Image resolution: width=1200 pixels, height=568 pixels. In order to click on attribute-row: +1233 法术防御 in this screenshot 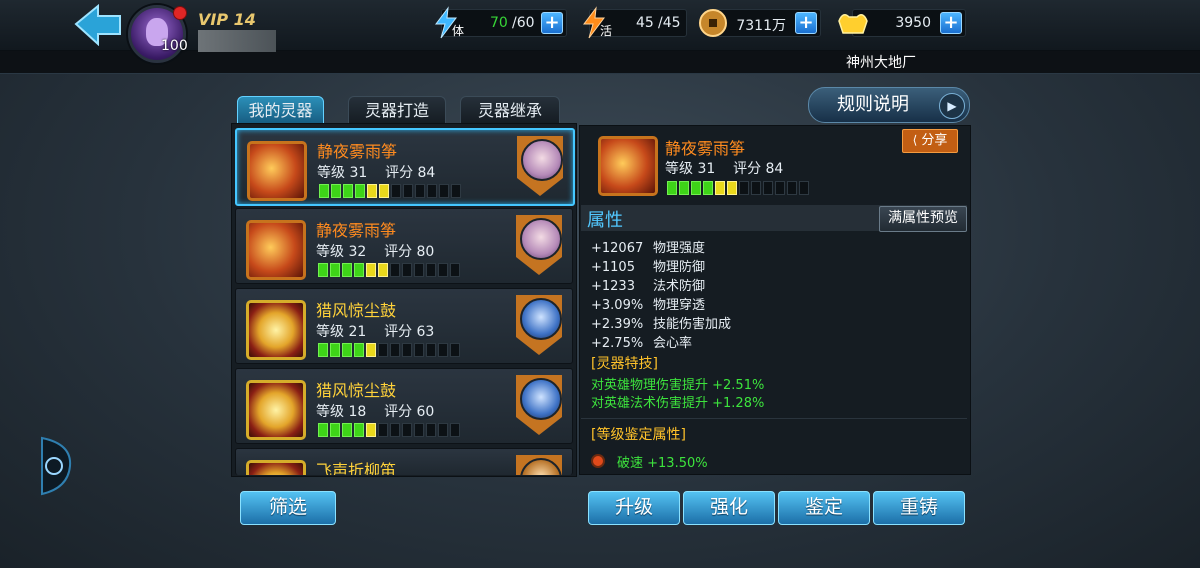, I will do `click(648, 286)`.